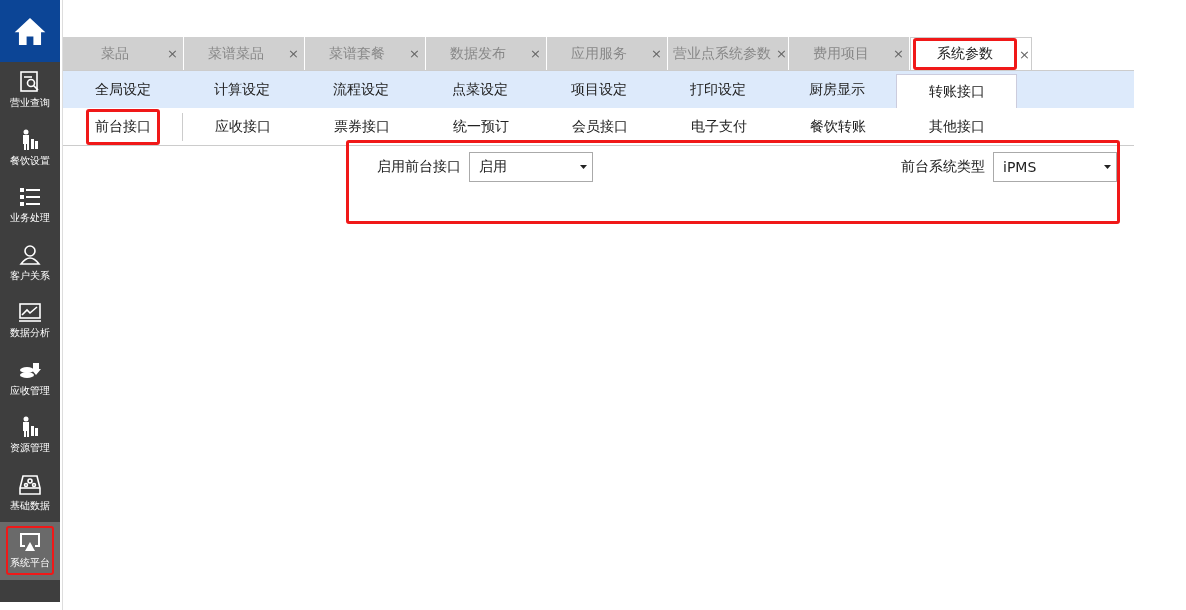 The width and height of the screenshot is (1186, 610). I want to click on interface-tab: 应收接口, so click(242, 126).